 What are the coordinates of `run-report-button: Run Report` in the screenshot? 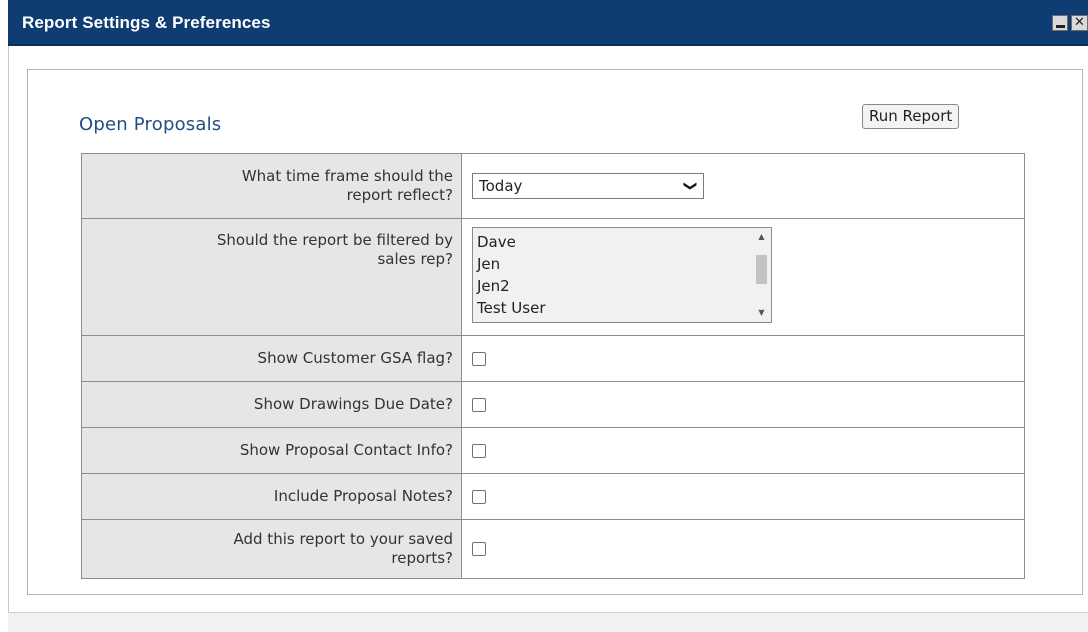 It's located at (911, 116).